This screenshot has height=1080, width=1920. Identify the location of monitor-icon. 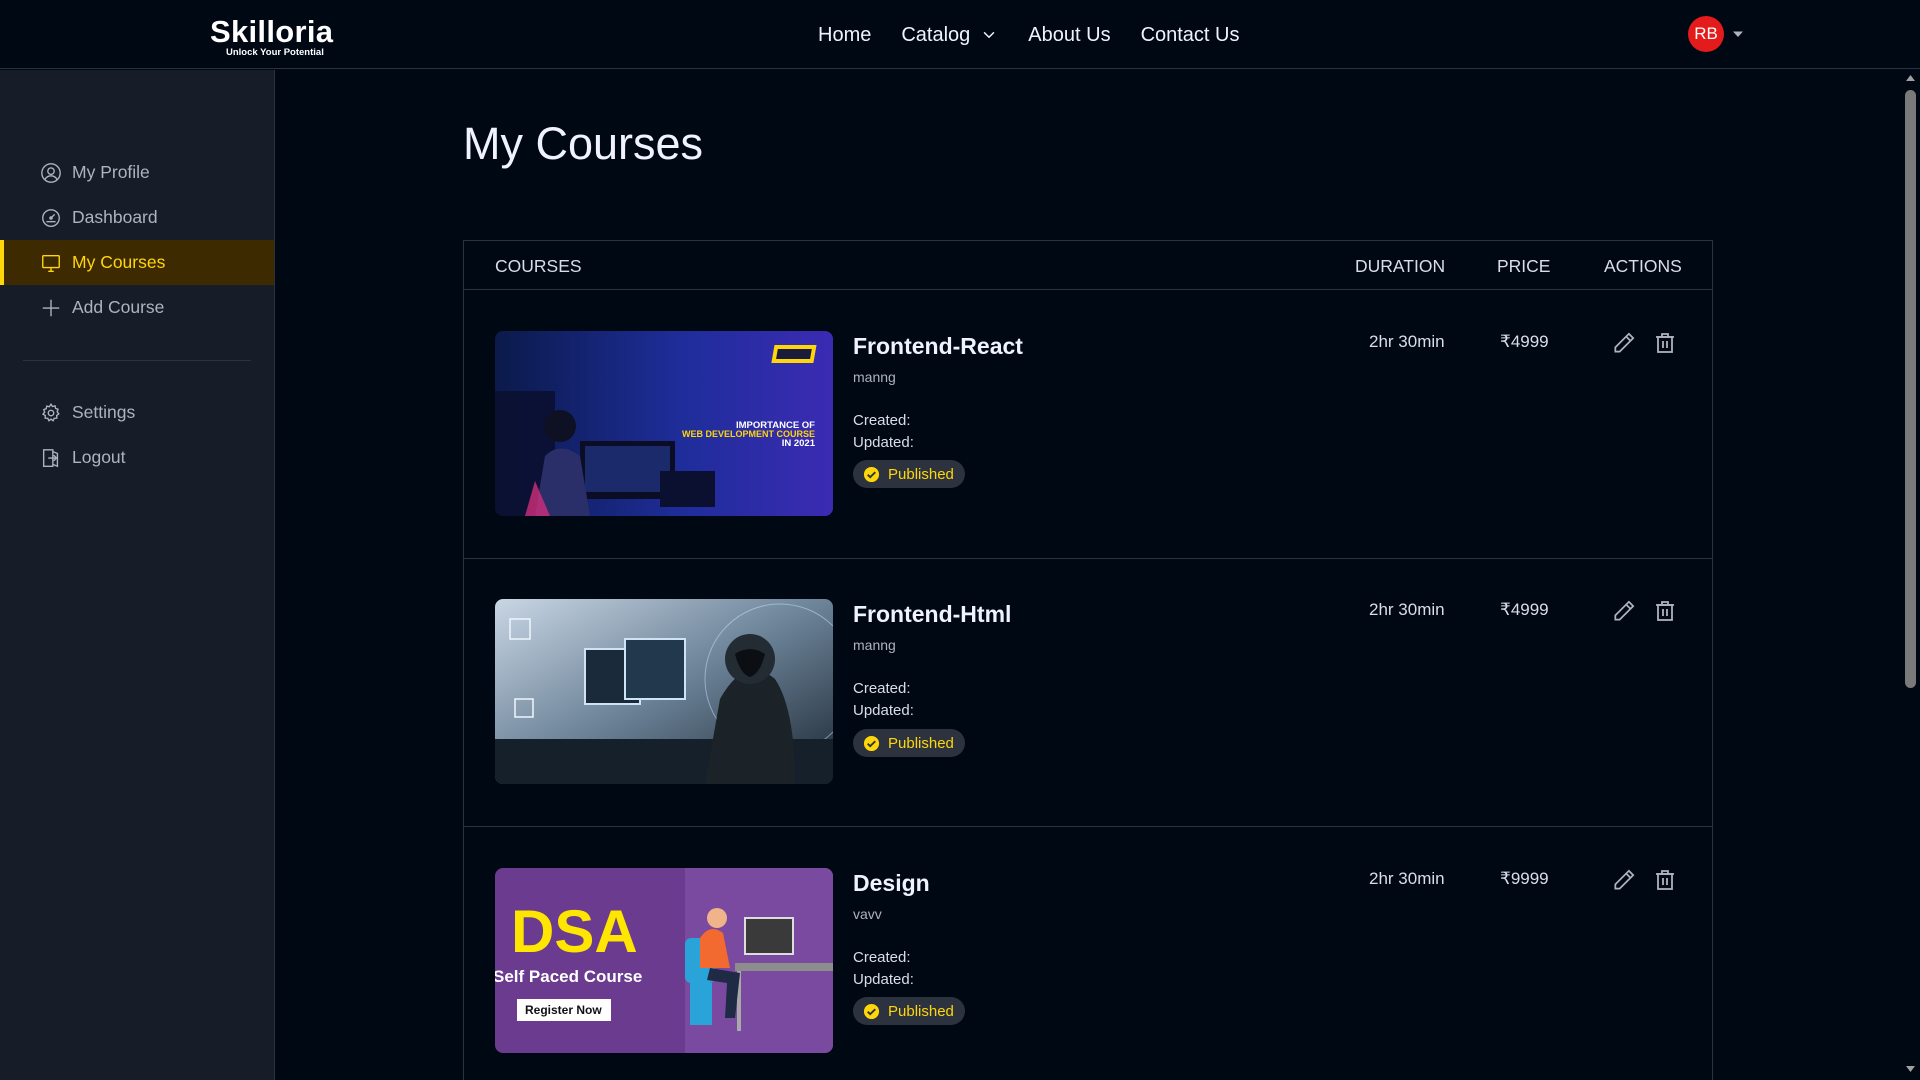
(51, 263).